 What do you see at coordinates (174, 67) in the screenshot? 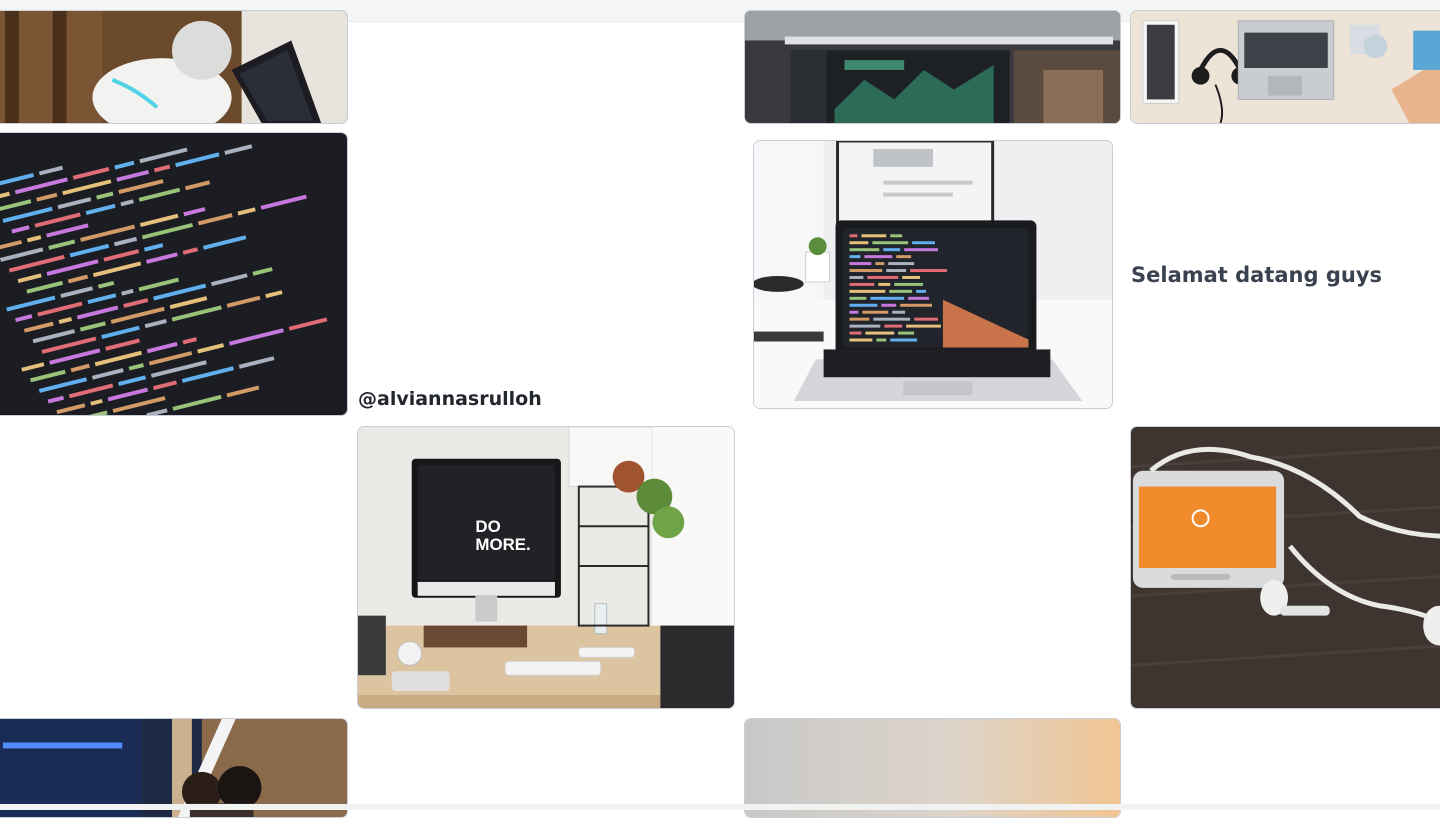
I see `robot-photo` at bounding box center [174, 67].